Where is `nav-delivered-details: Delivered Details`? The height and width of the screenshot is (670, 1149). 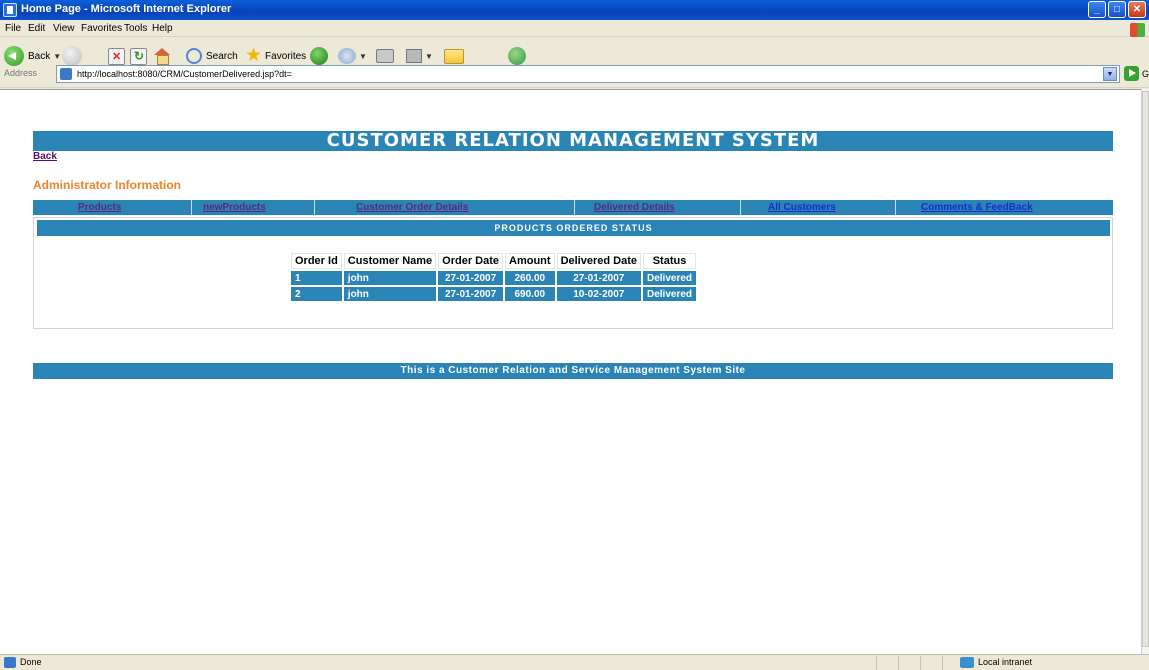 nav-delivered-details: Delivered Details is located at coordinates (634, 207).